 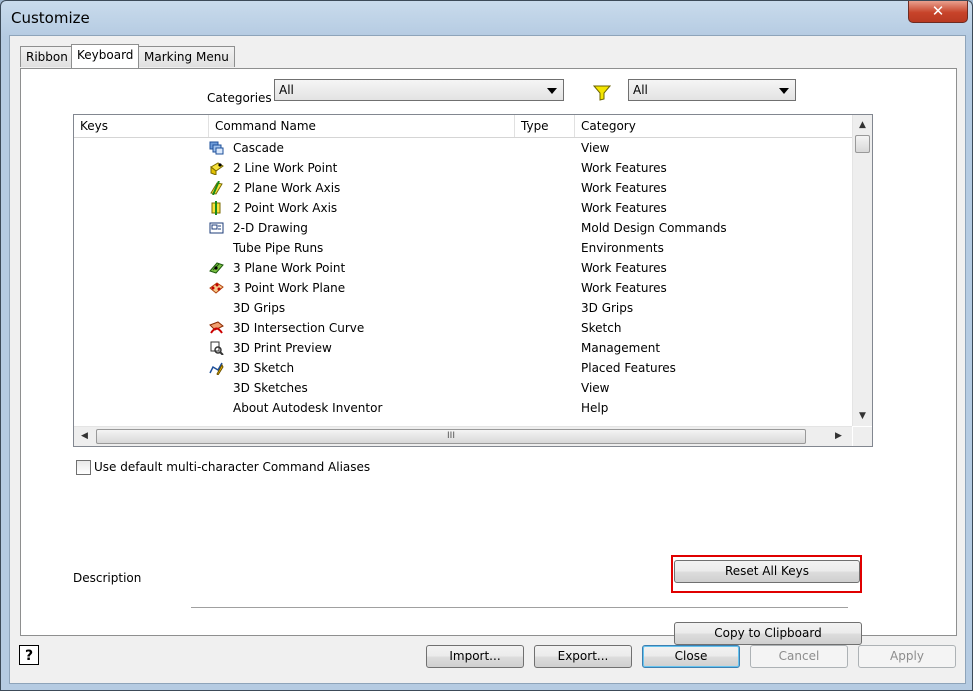 I want to click on tab-ribbon: Ribbon, so click(x=47, y=56).